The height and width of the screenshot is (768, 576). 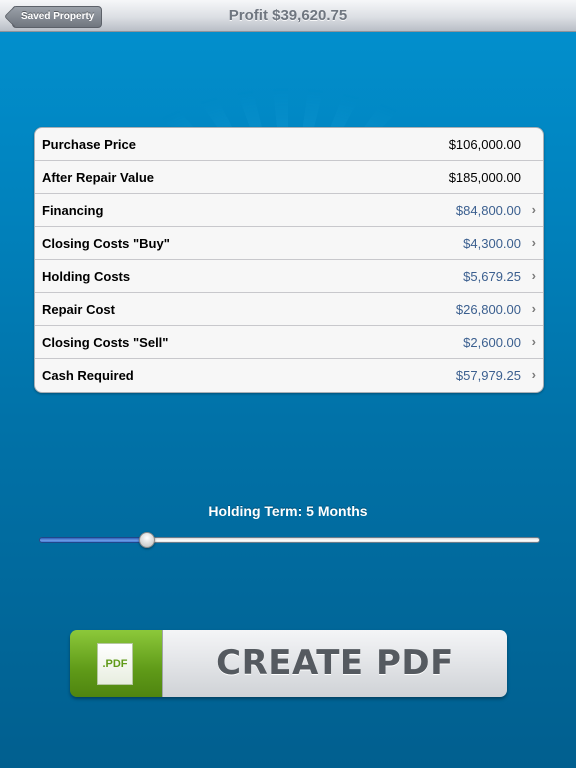 I want to click on pdf-document-icon: .PDF, so click(x=115, y=664).